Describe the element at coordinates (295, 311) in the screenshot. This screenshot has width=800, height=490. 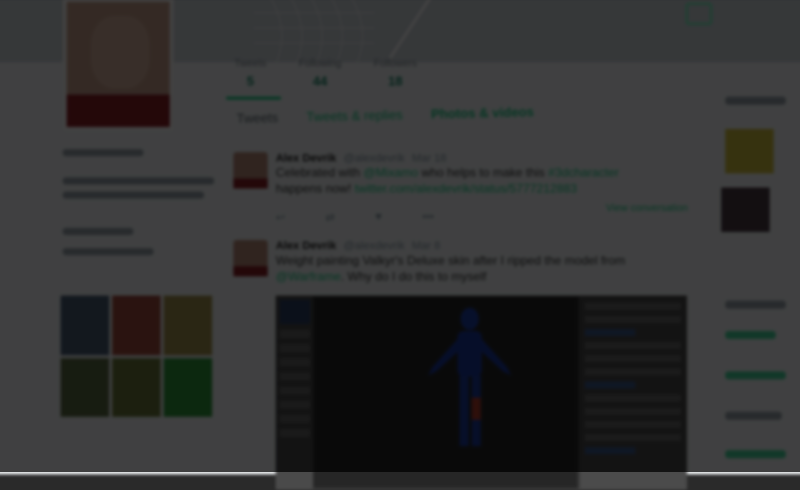
I see `media-nav-gizmo` at that location.